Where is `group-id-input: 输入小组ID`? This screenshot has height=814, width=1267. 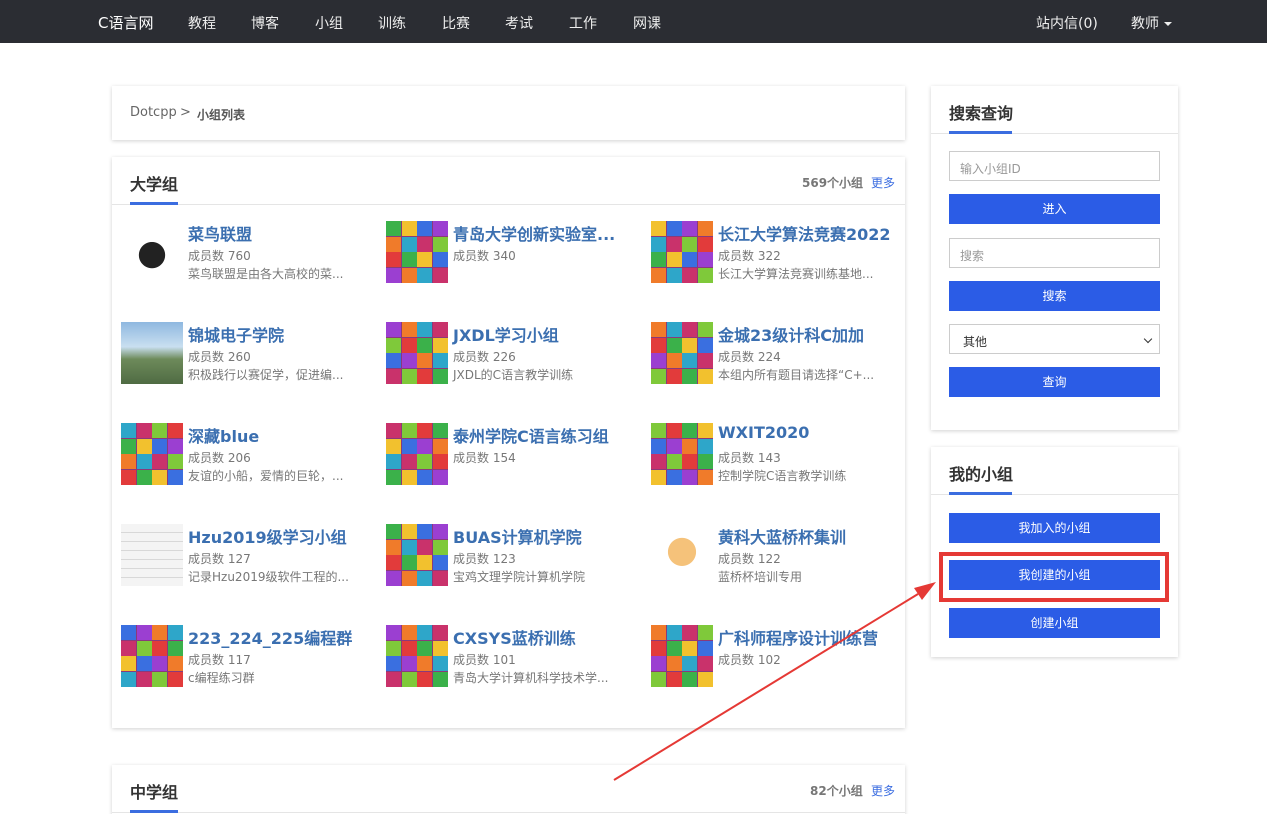
group-id-input: 输入小组ID is located at coordinates (1054, 166).